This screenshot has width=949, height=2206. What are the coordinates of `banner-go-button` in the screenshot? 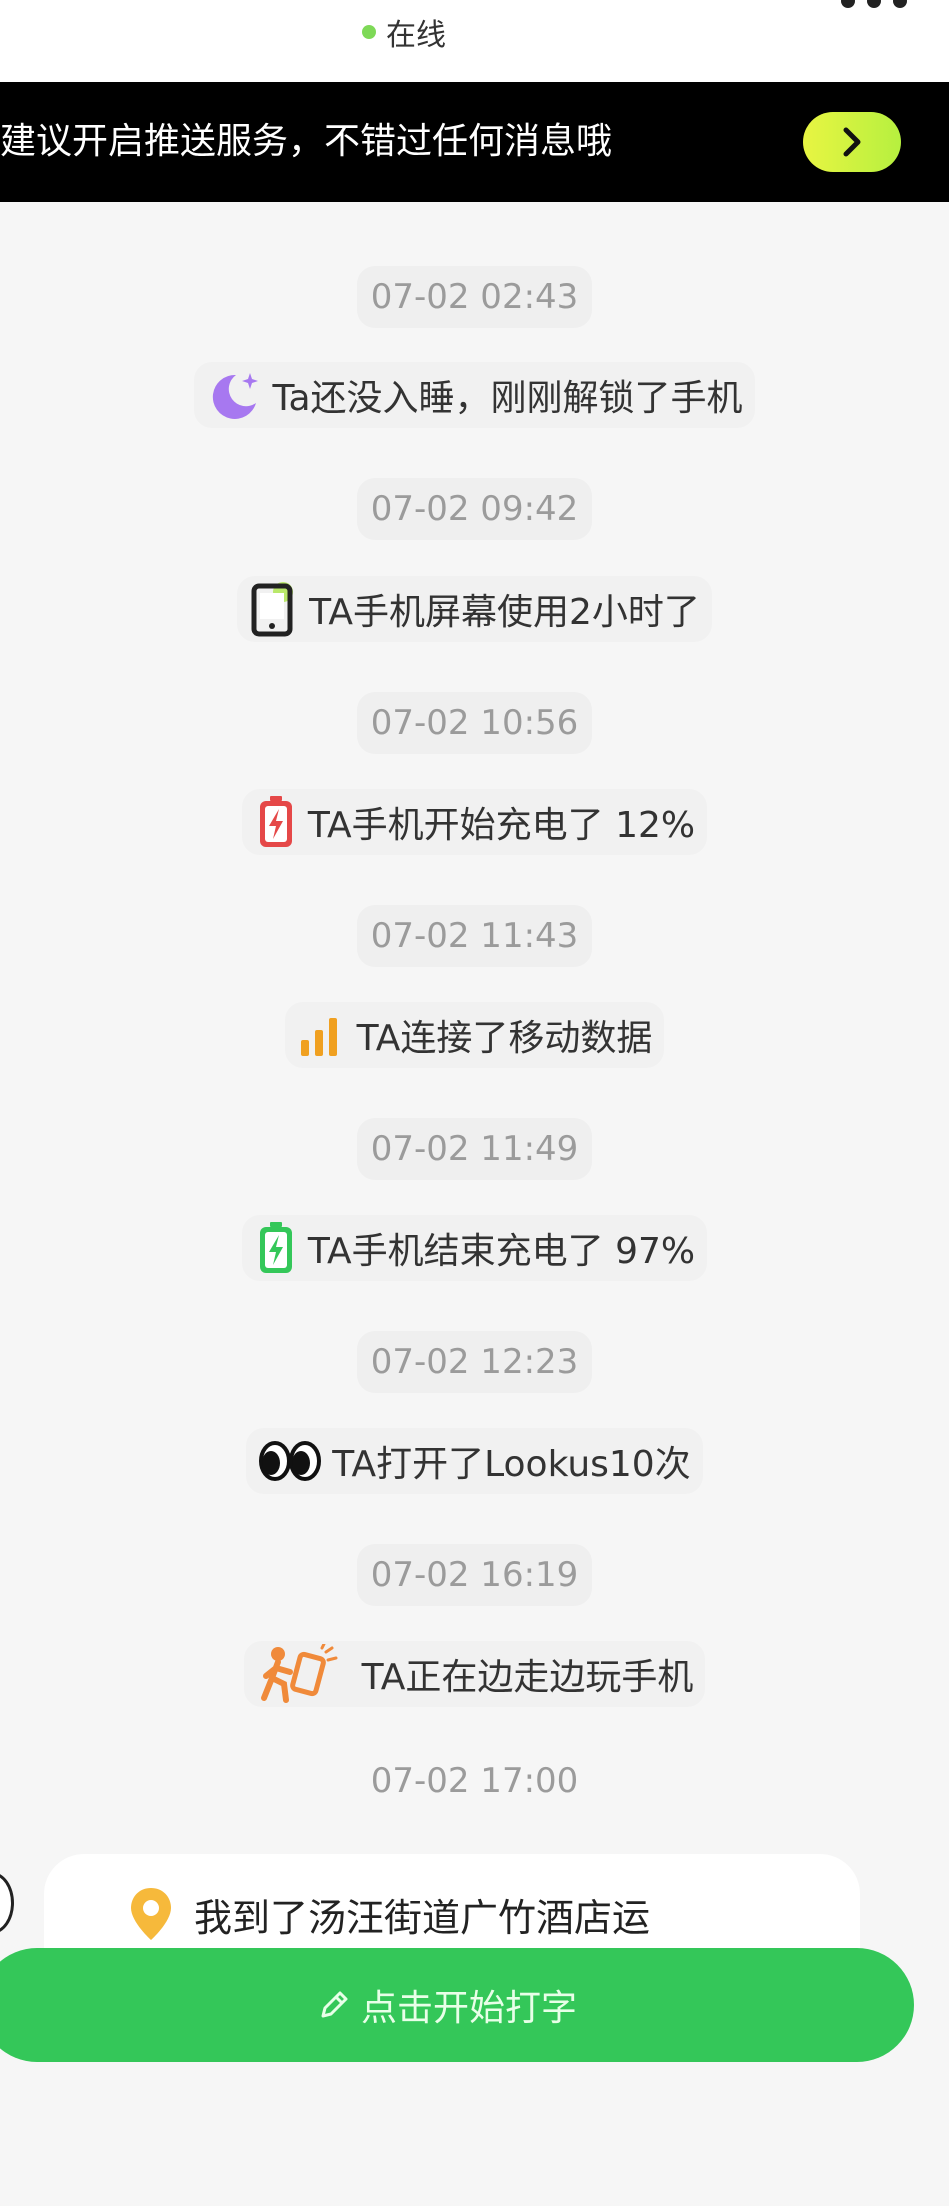 It's located at (852, 142).